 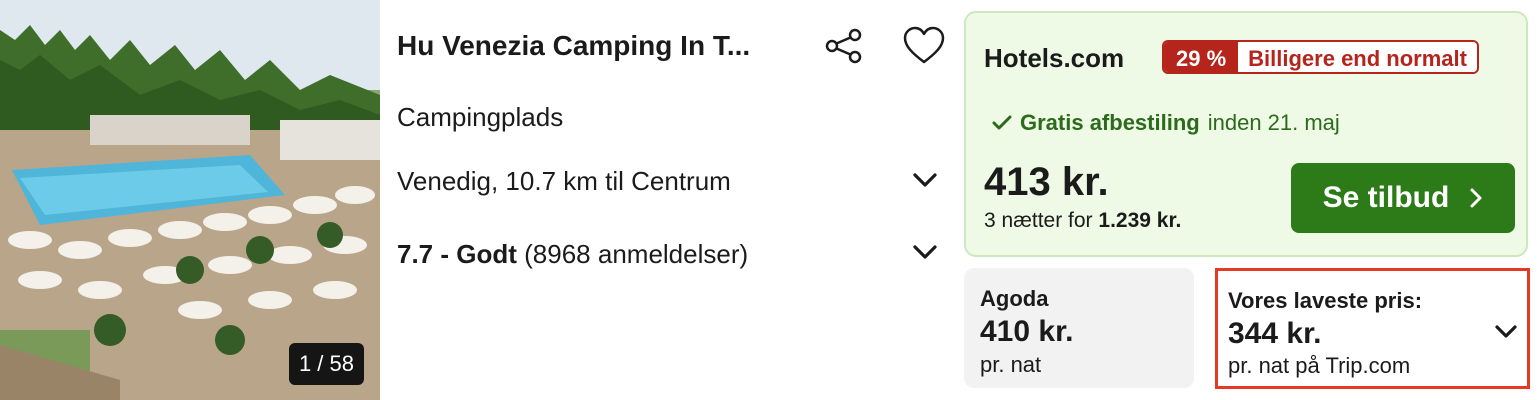 I want to click on check-icon, so click(x=1002, y=122).